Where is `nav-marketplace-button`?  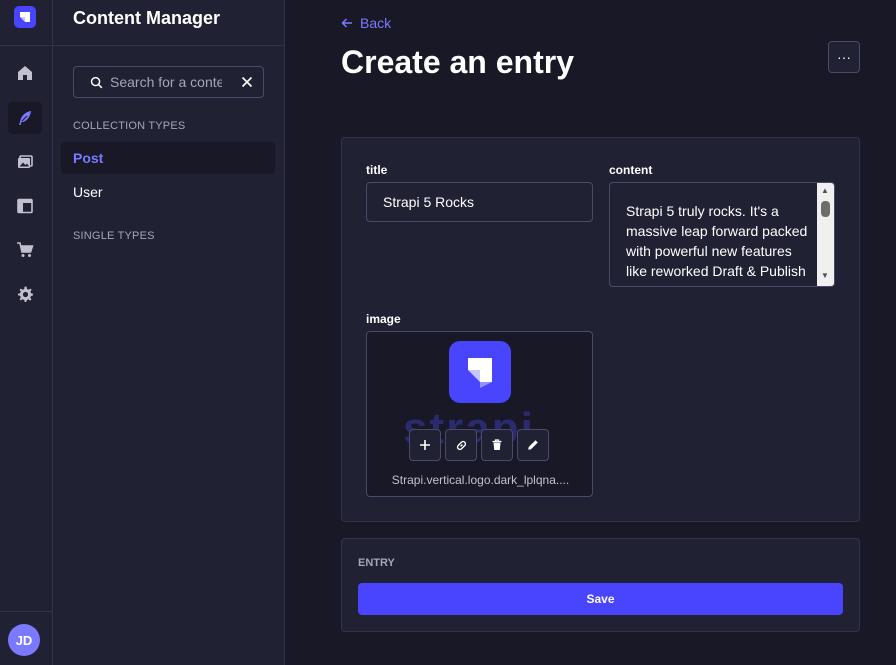
nav-marketplace-button is located at coordinates (25, 250).